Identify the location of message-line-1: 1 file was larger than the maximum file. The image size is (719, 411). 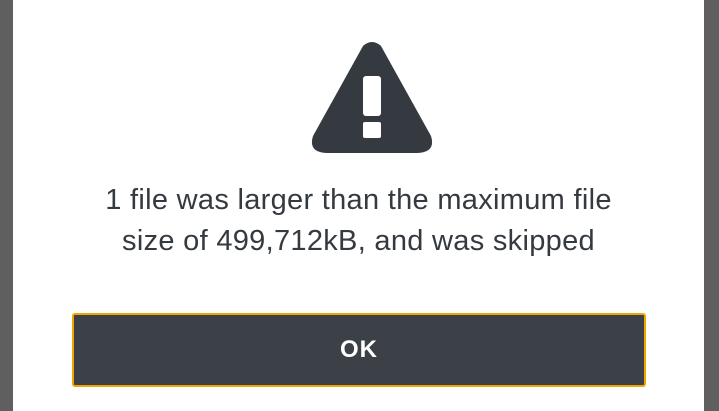
(358, 200).